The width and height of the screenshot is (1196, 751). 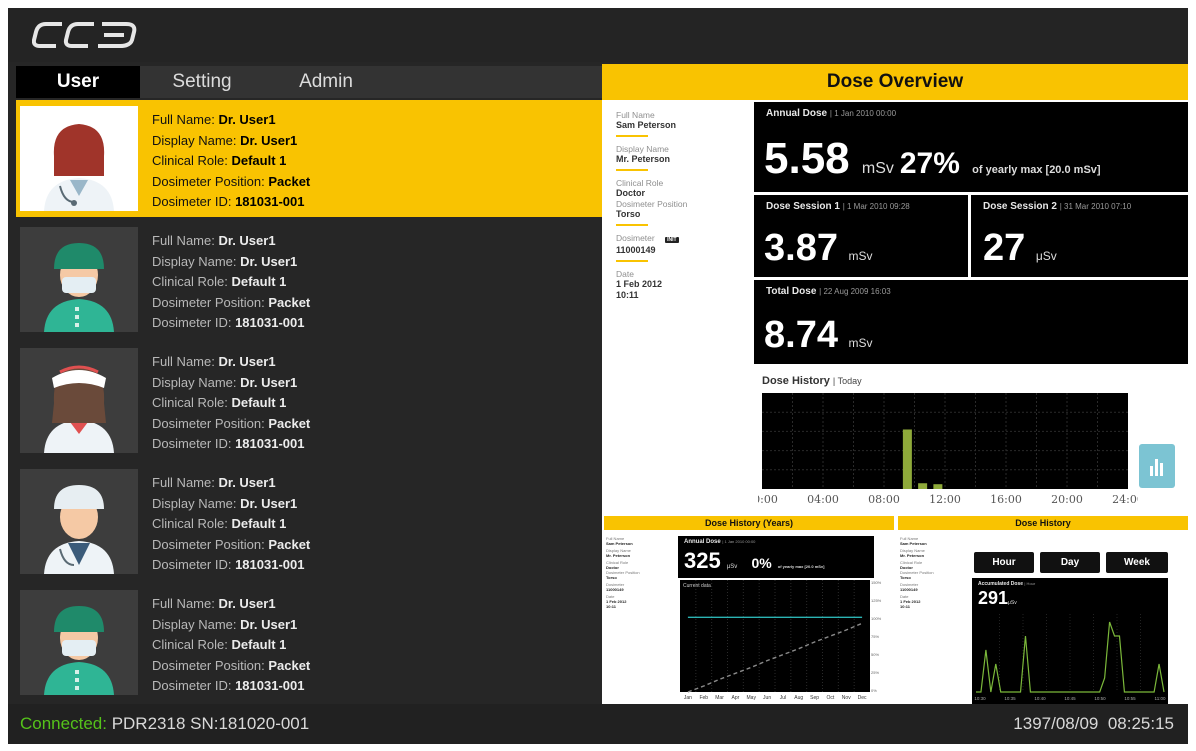 What do you see at coordinates (929, 163) in the screenshot?
I see `annual-dose-percent: 27%` at bounding box center [929, 163].